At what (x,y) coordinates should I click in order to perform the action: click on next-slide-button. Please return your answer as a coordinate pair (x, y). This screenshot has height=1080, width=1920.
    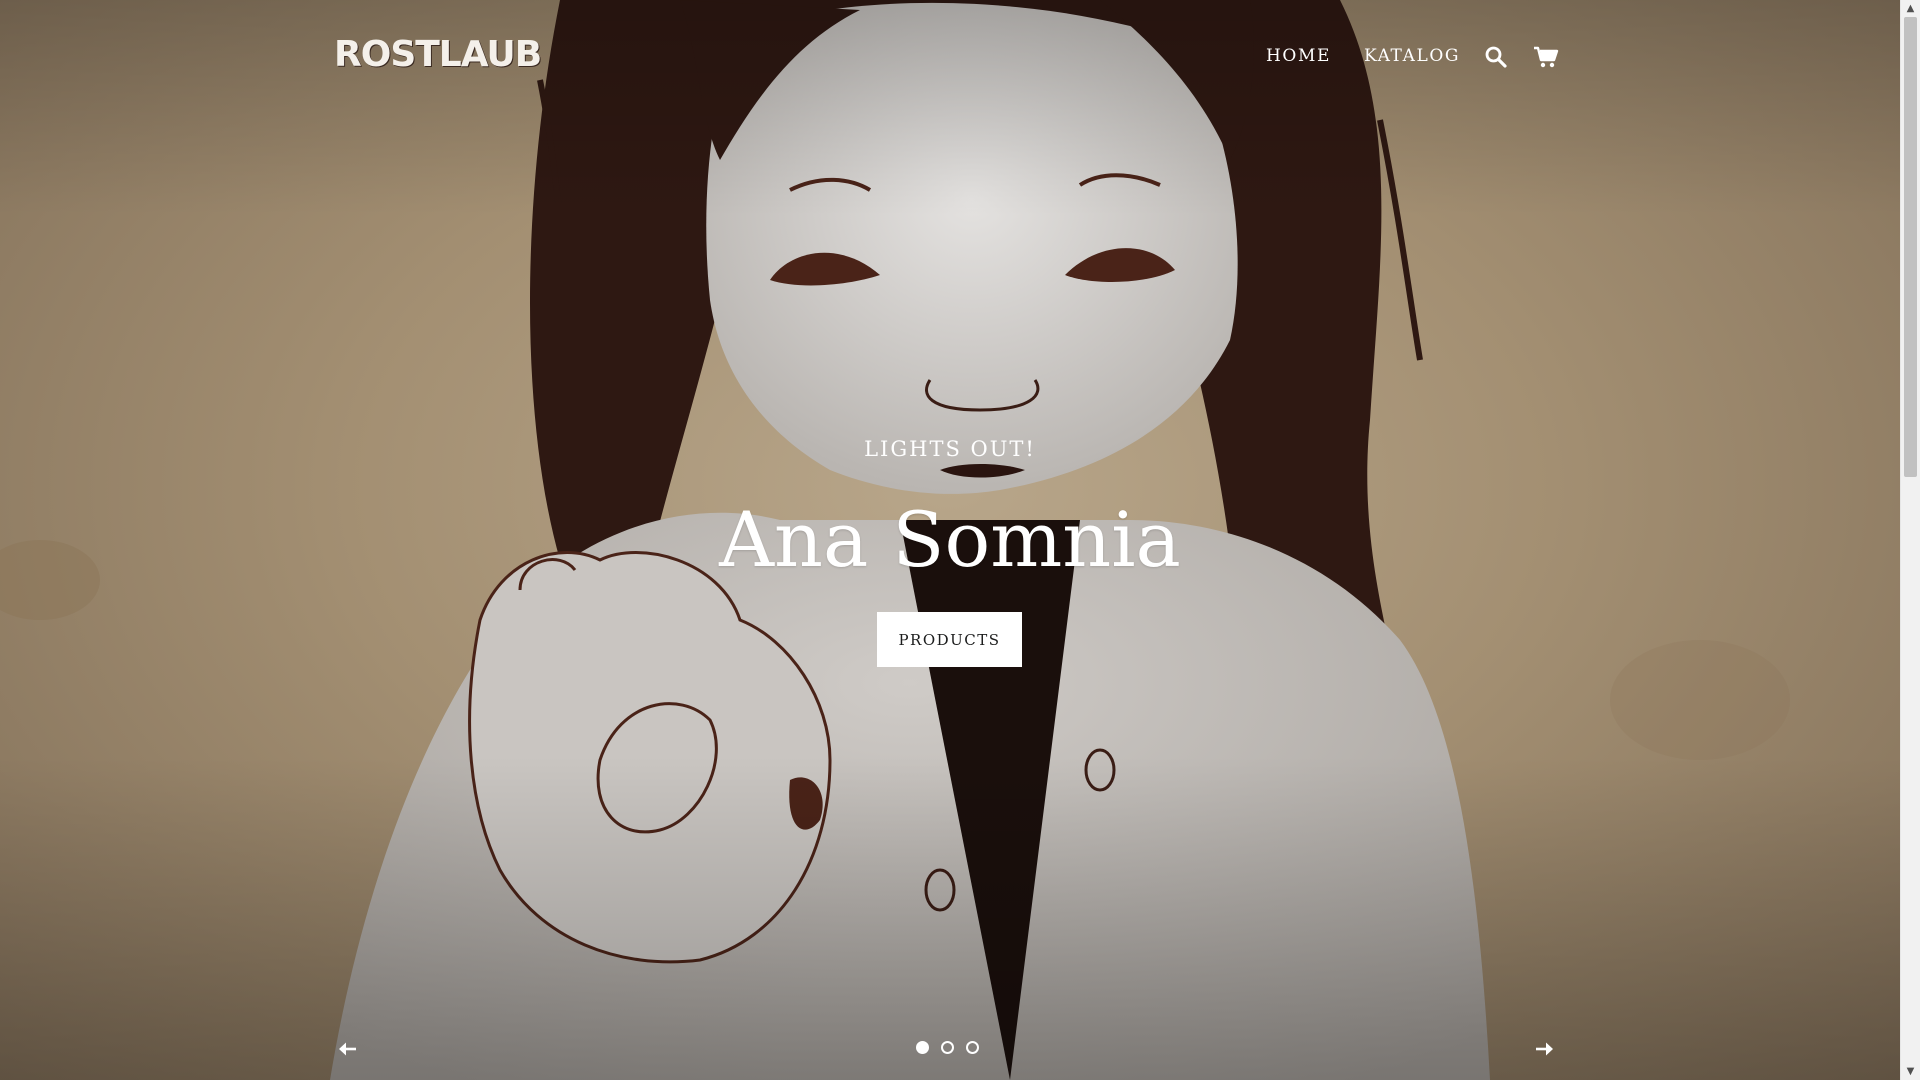
    Looking at the image, I should click on (1545, 1049).